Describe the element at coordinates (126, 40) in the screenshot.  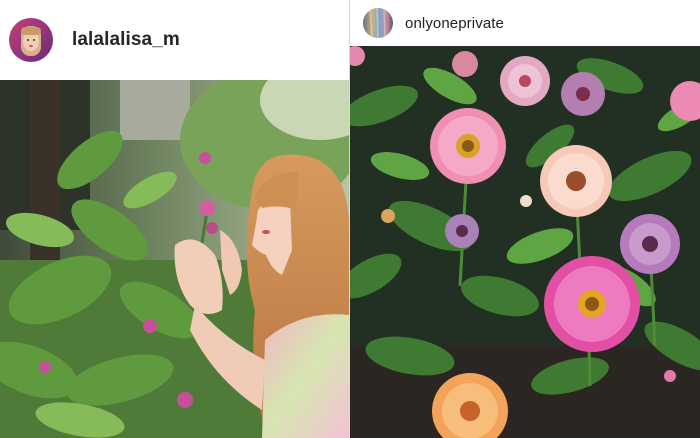
I see `username: lalalalisa_m` at that location.